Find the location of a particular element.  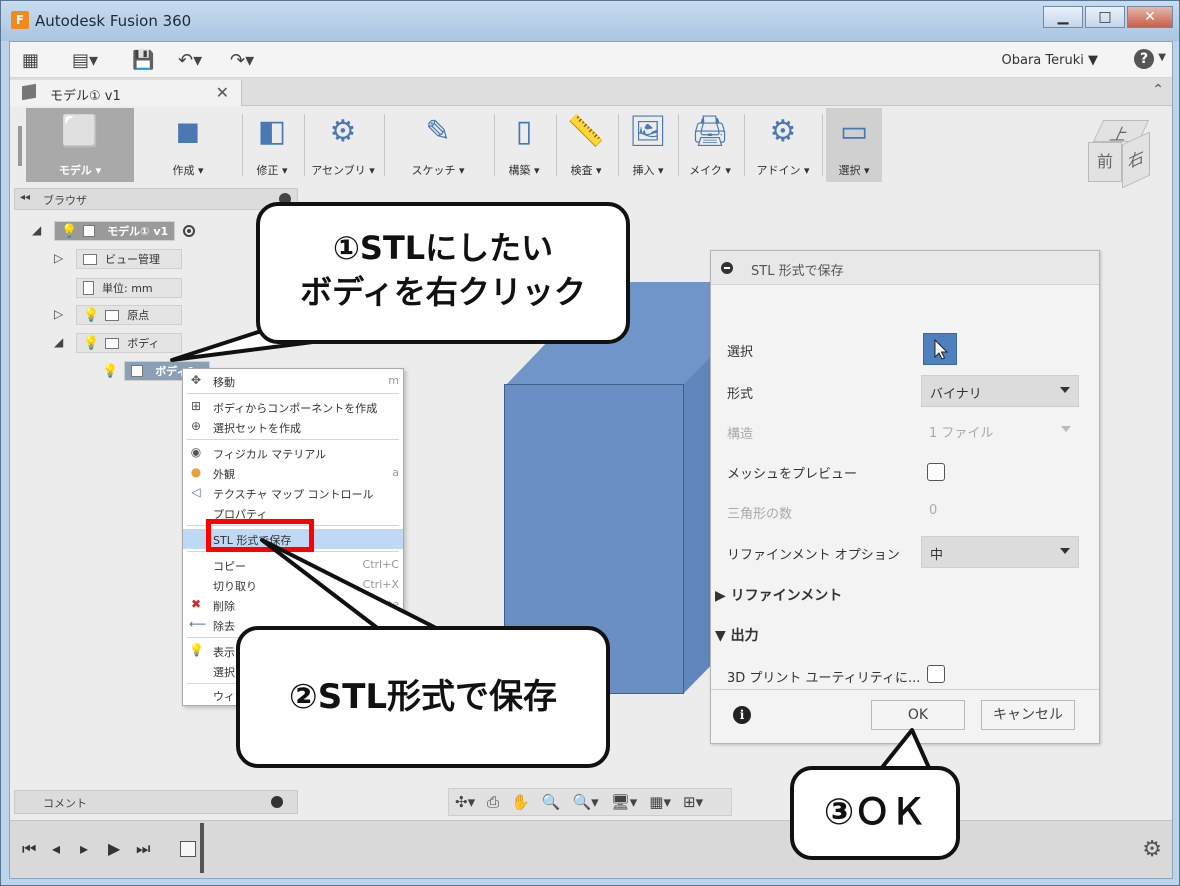

menu-item-create-component: ⊞ ボディからコンポーネントを作成 is located at coordinates (293, 407).